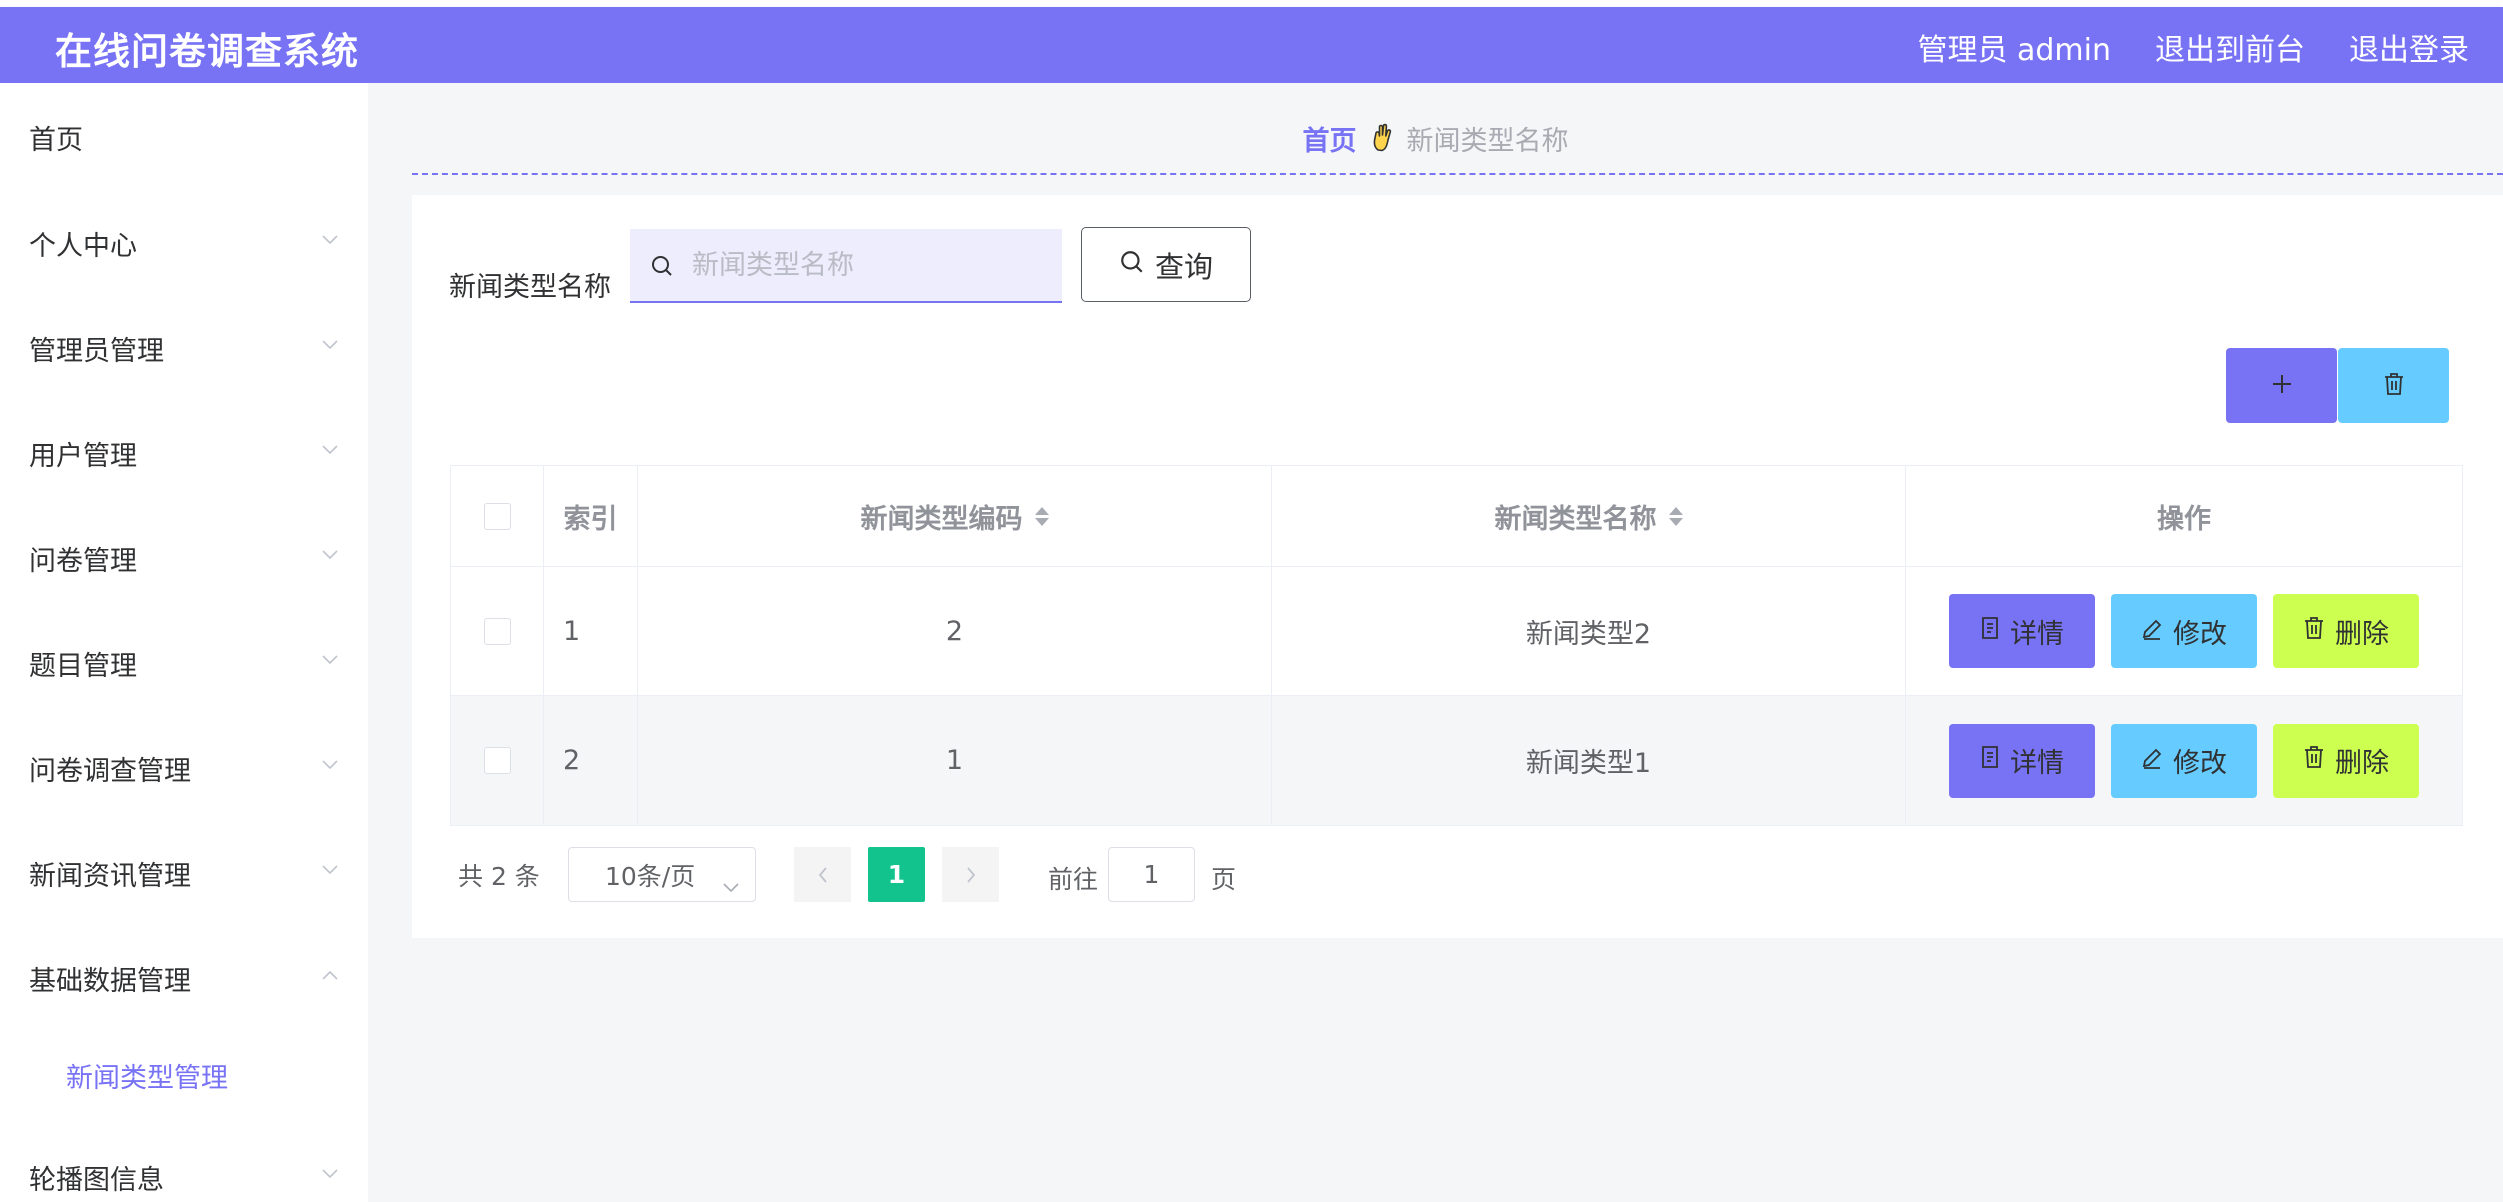  What do you see at coordinates (96, 351) in the screenshot?
I see `sidebar-item-label: 管理员管理` at bounding box center [96, 351].